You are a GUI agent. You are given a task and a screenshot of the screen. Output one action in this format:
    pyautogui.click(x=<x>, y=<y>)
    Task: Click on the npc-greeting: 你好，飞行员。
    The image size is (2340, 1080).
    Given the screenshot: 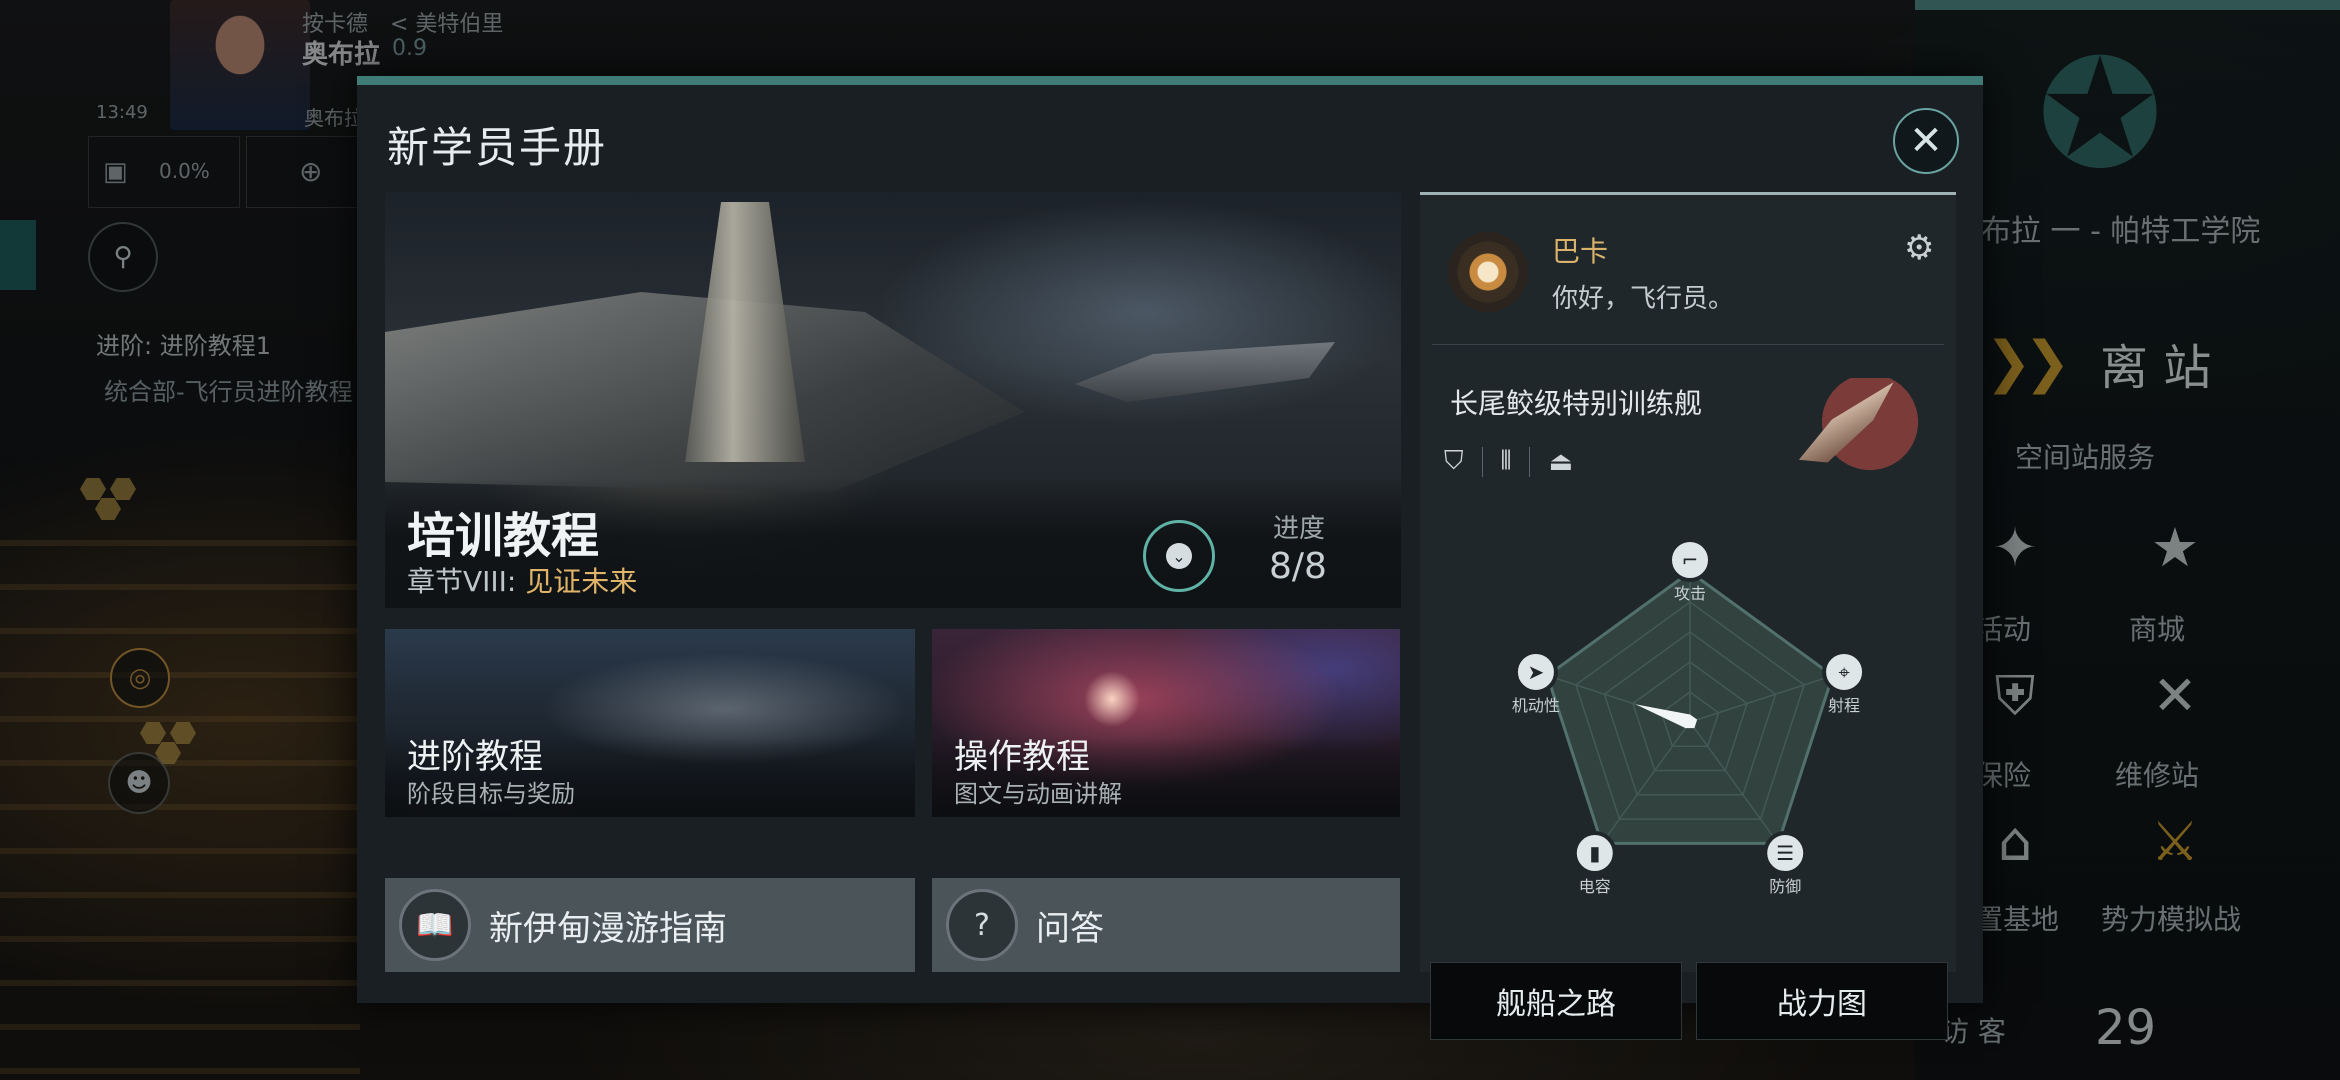 What is the action you would take?
    pyautogui.click(x=1643, y=299)
    